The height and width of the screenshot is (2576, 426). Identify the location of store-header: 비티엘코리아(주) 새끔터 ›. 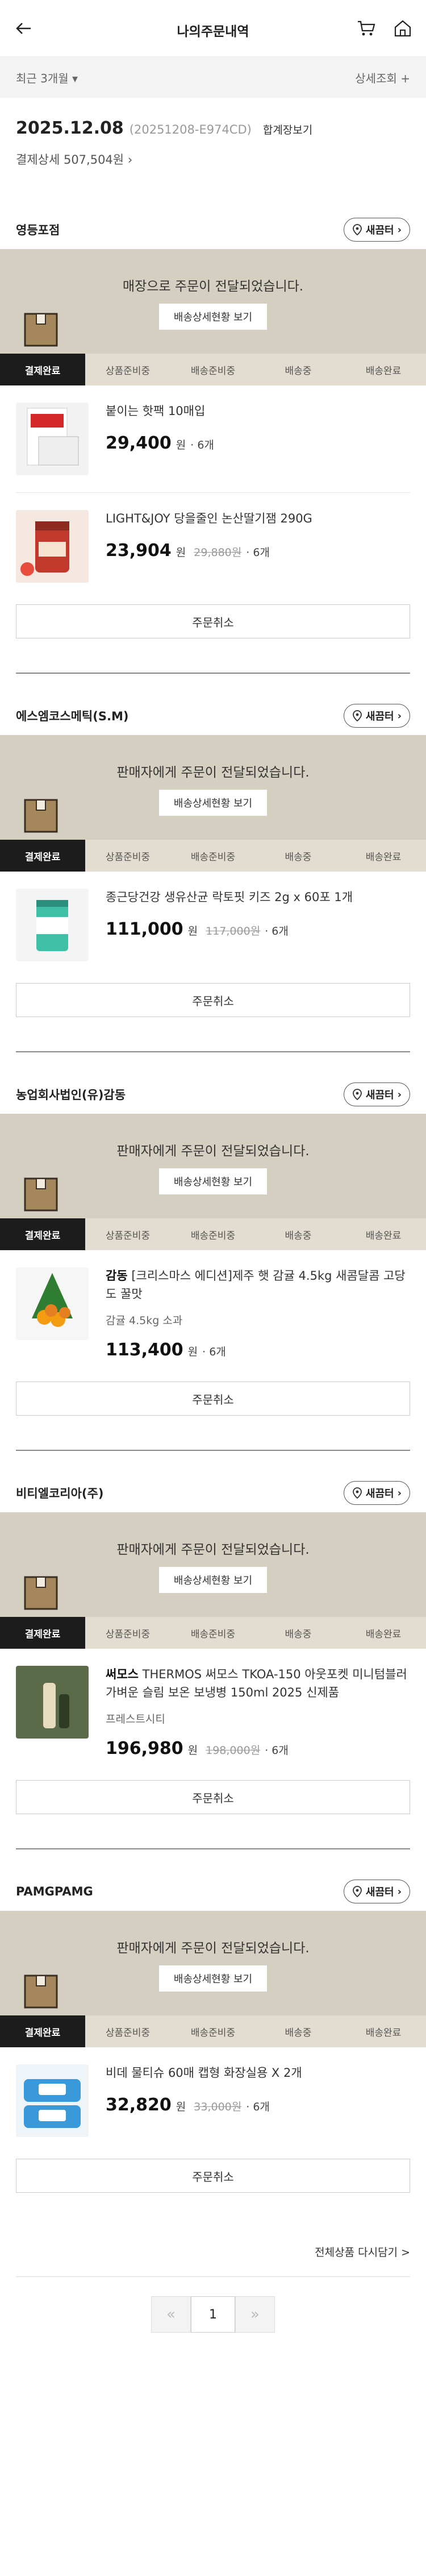
(213, 1493).